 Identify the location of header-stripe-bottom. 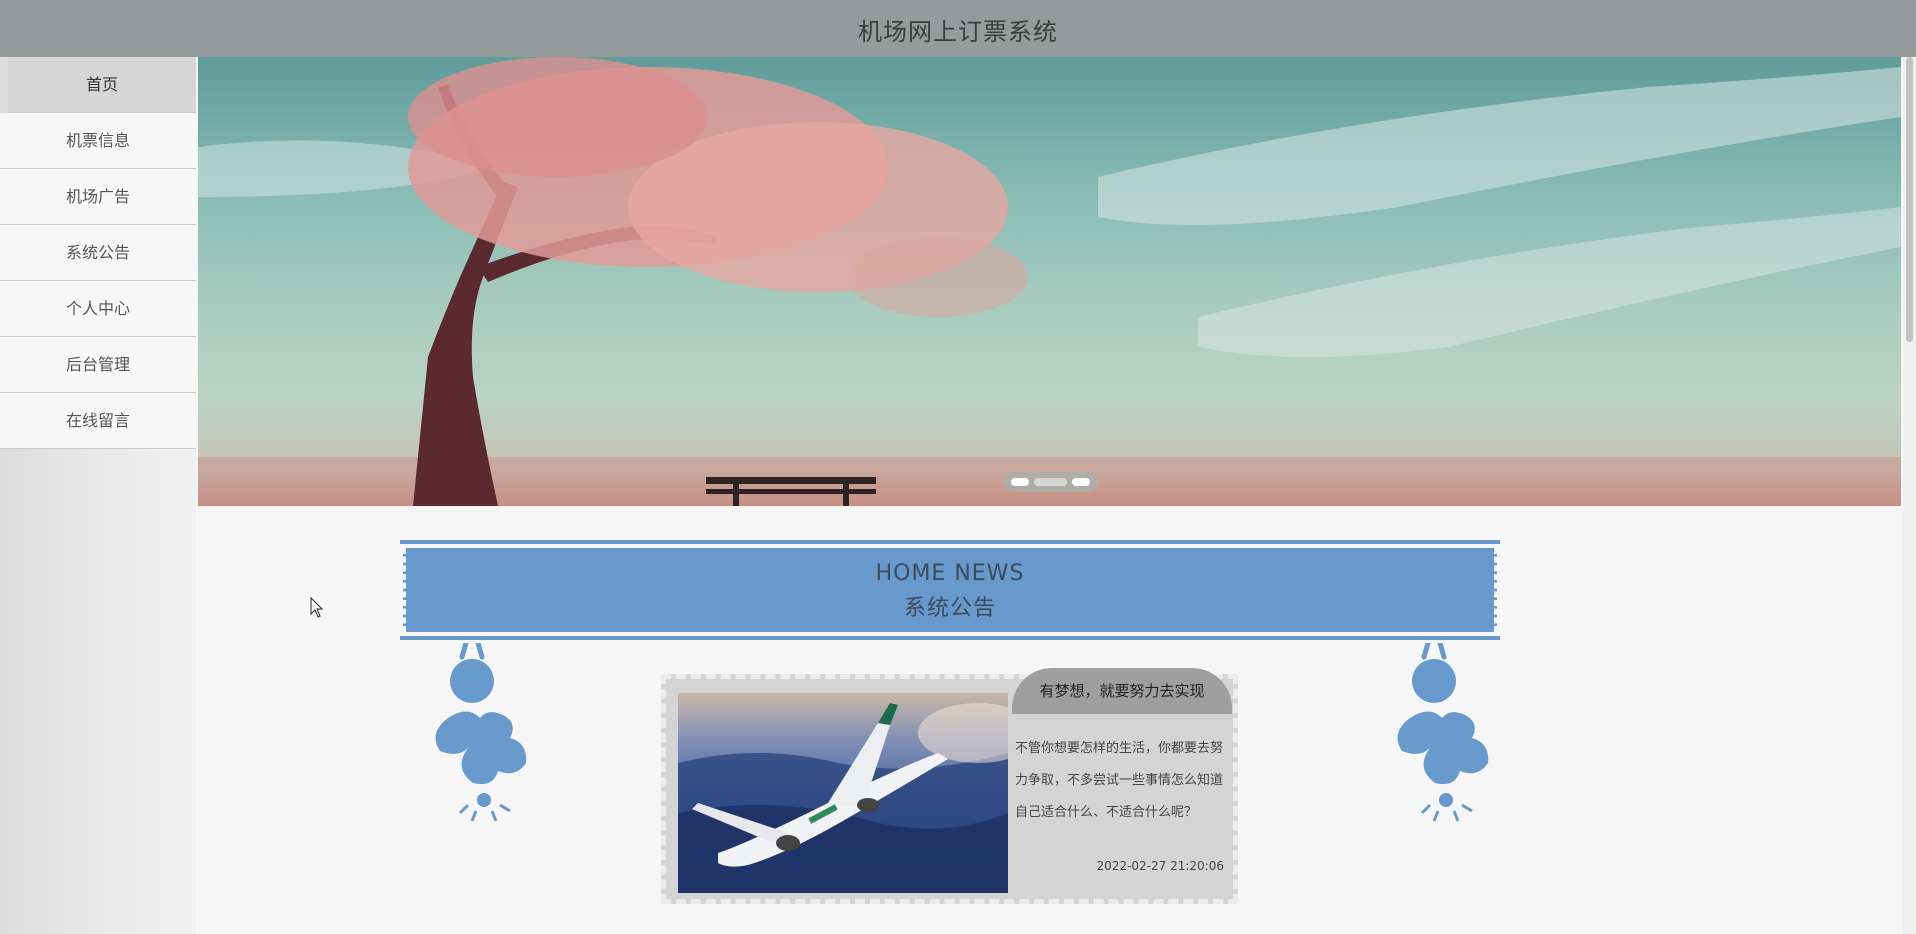
(950, 638).